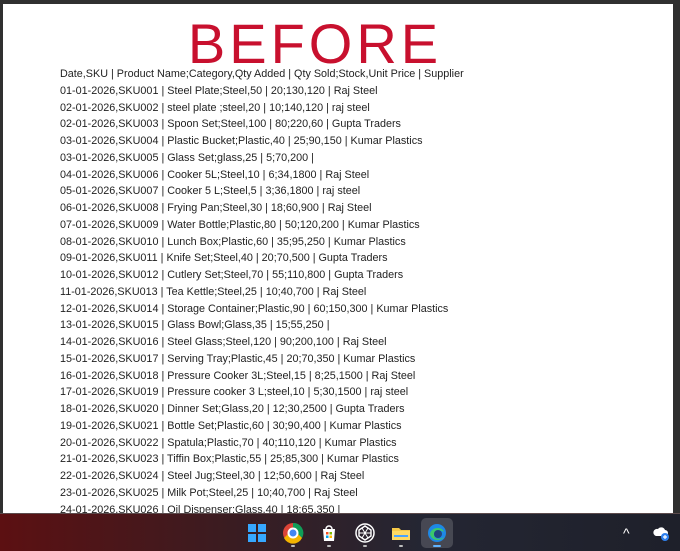  I want to click on edge-icon, so click(437, 533).